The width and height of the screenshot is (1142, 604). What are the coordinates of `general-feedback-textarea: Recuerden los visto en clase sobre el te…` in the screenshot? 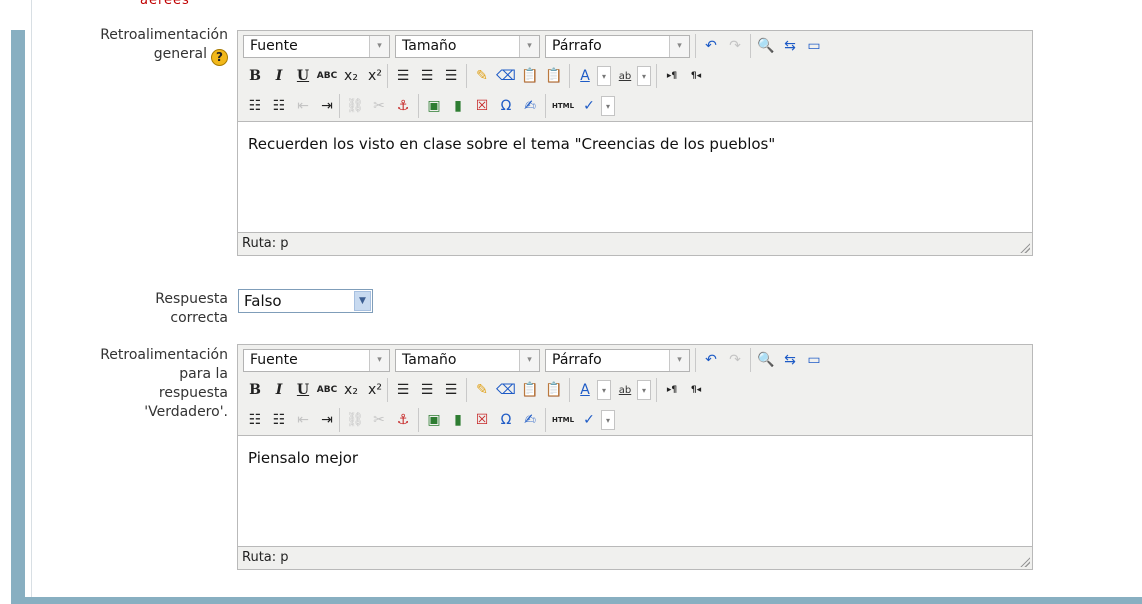 It's located at (635, 177).